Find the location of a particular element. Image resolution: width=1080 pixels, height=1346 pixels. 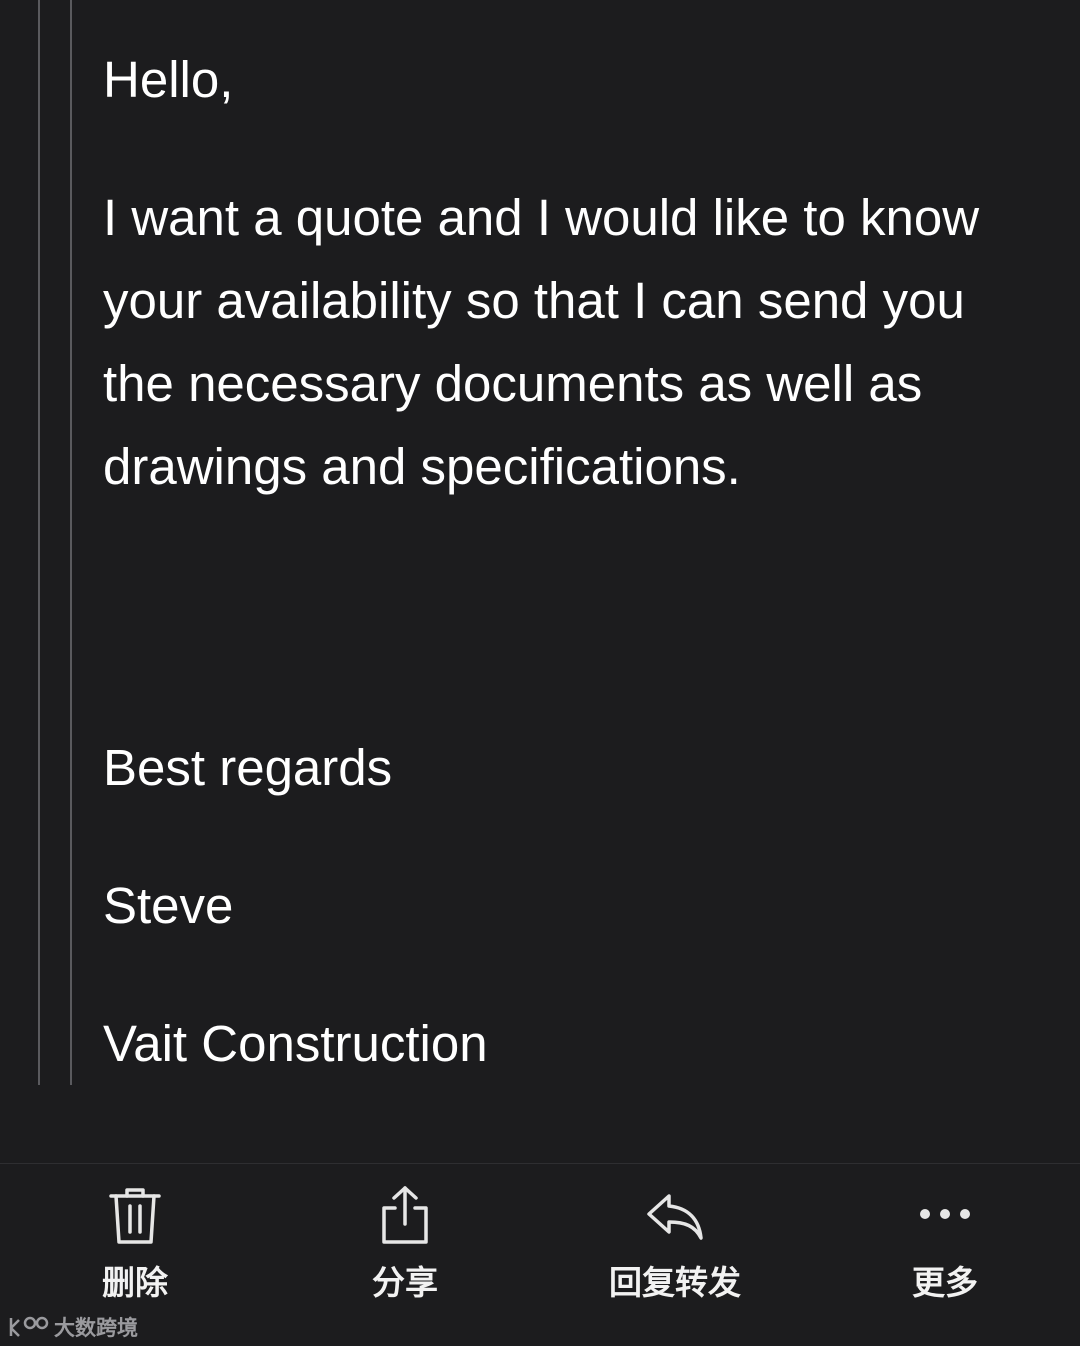

share-label: 分享 is located at coordinates (405, 1282).